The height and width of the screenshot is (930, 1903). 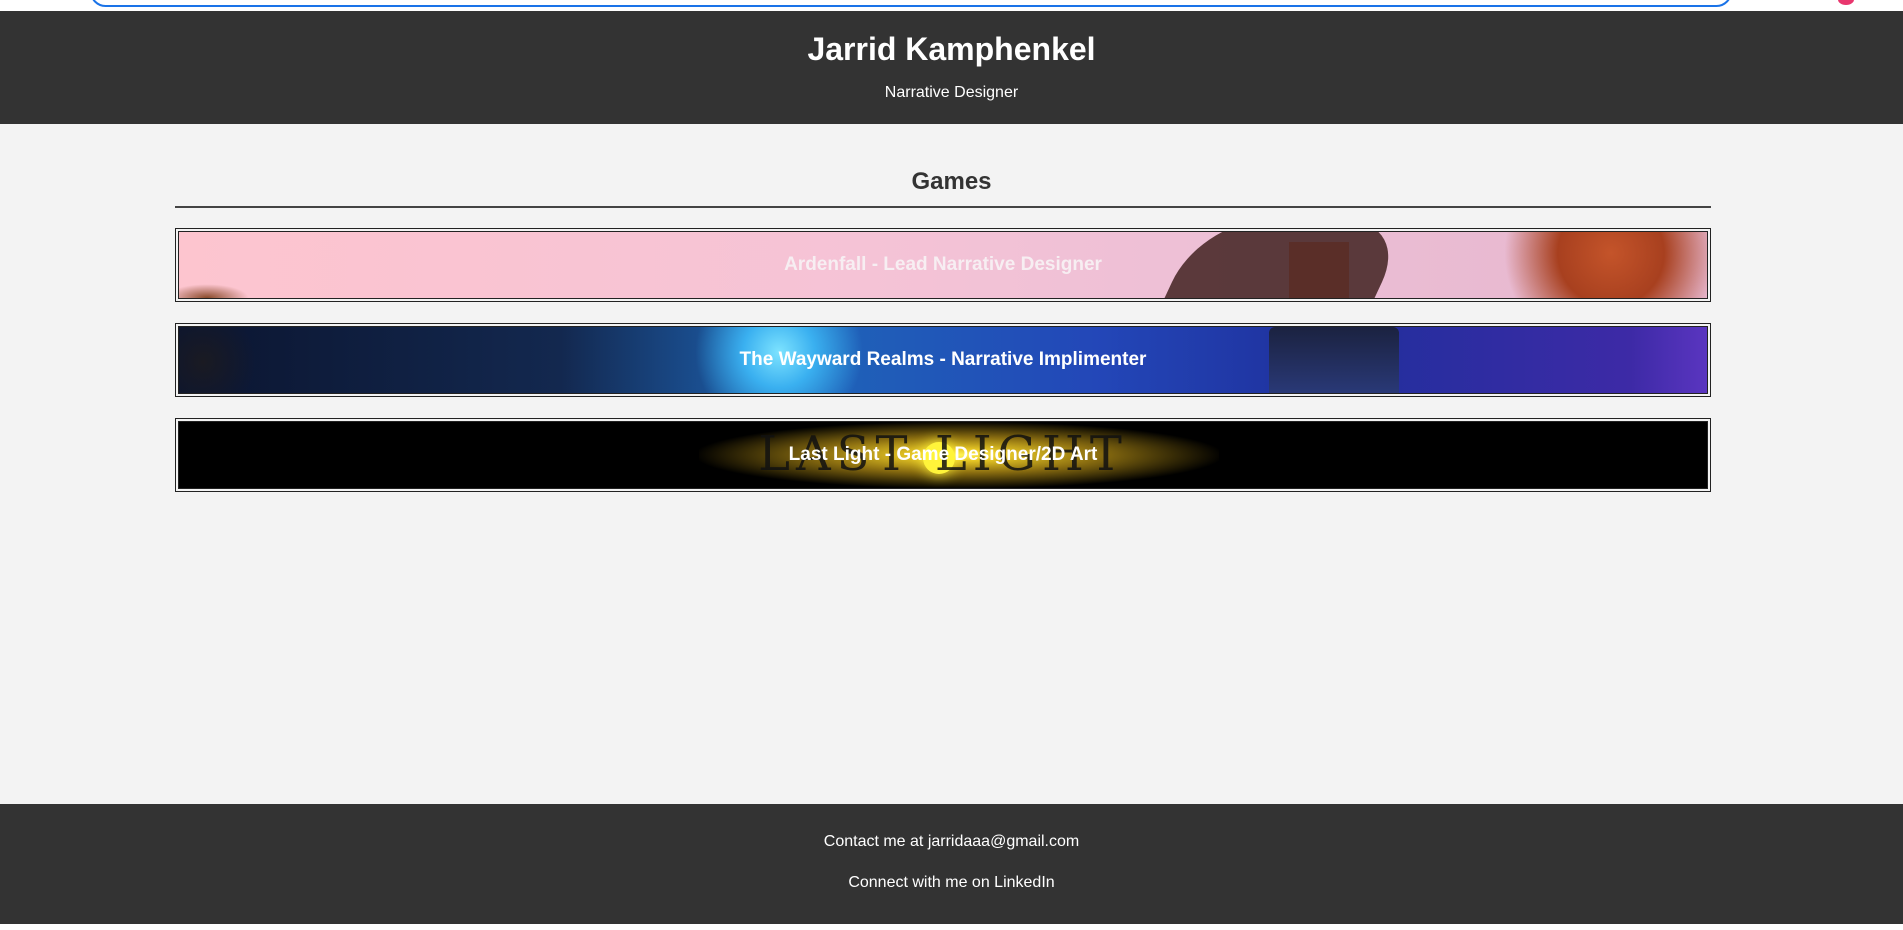 I want to click on contact-text: Contact me at jarridaaa@gmail.com, so click(x=951, y=841).